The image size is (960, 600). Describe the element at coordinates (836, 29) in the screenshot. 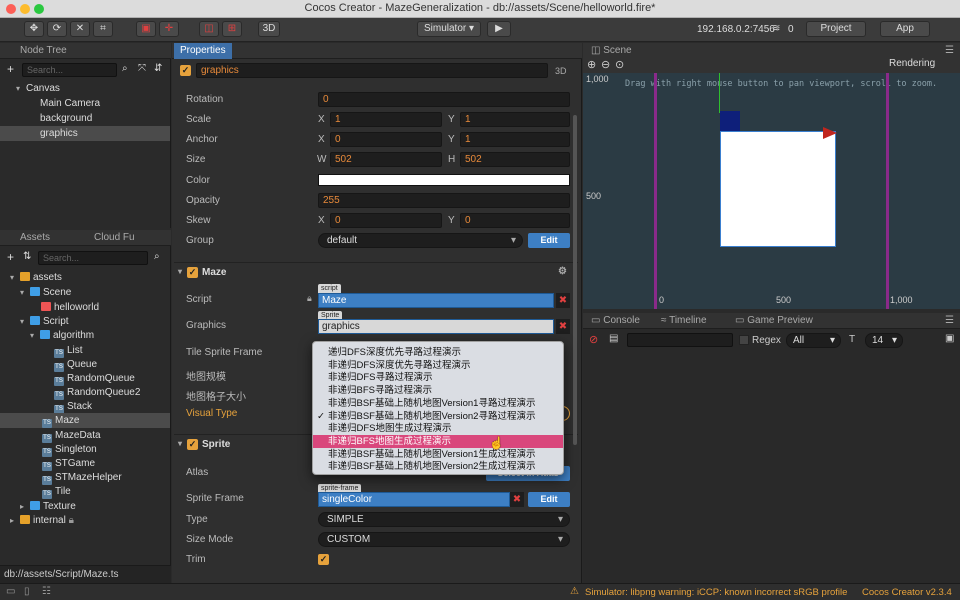

I see `project-button: Project` at that location.